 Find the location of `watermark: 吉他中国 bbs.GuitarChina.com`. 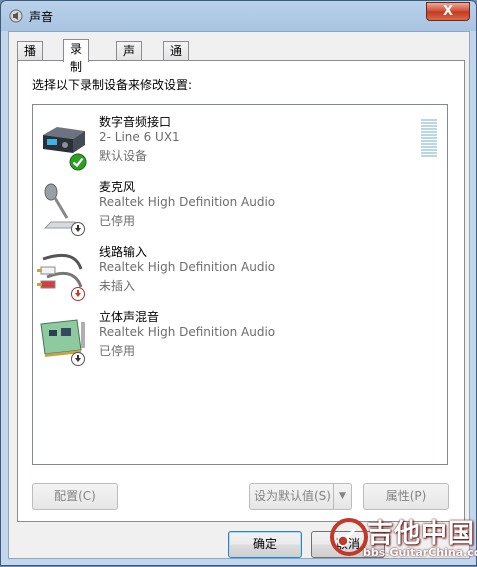

watermark: 吉他中国 bbs.GuitarChina.com is located at coordinates (403, 540).